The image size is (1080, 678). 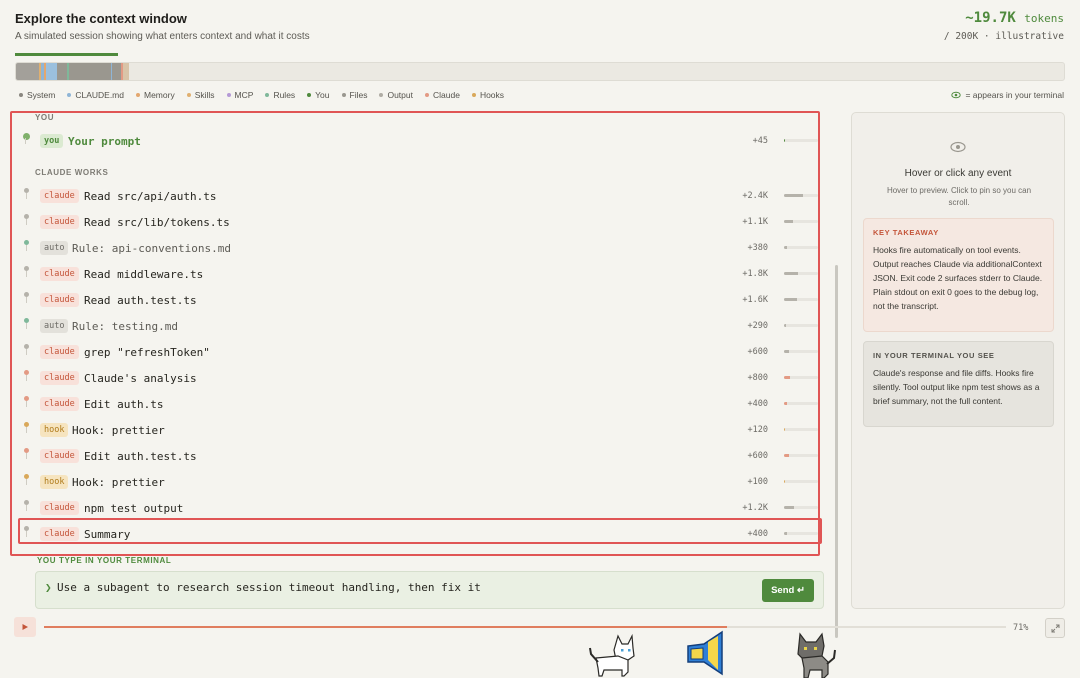 I want to click on legend-item: Memory, so click(x=155, y=95).